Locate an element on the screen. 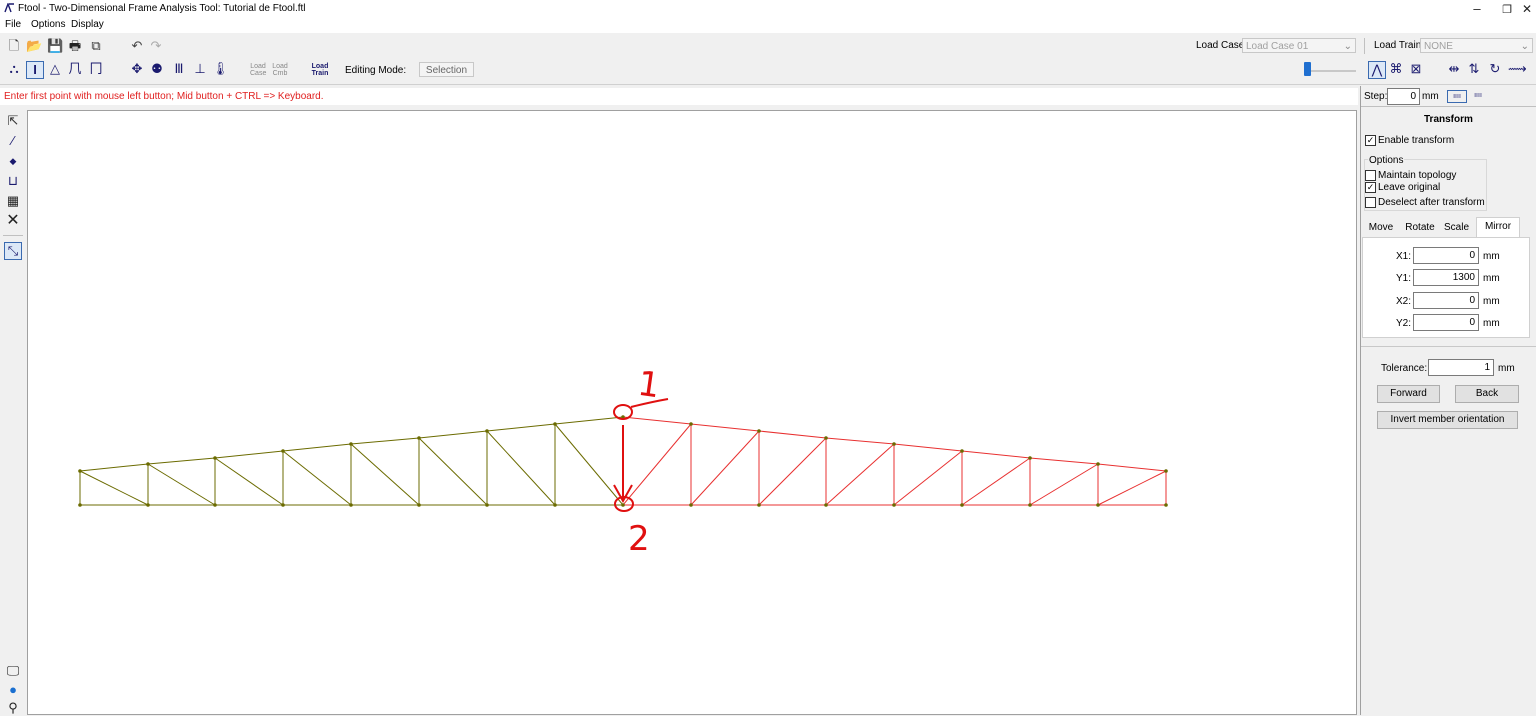 Image resolution: width=1536 pixels, height=716 pixels. tolerance-label: Tolerance: is located at coordinates (1404, 368).